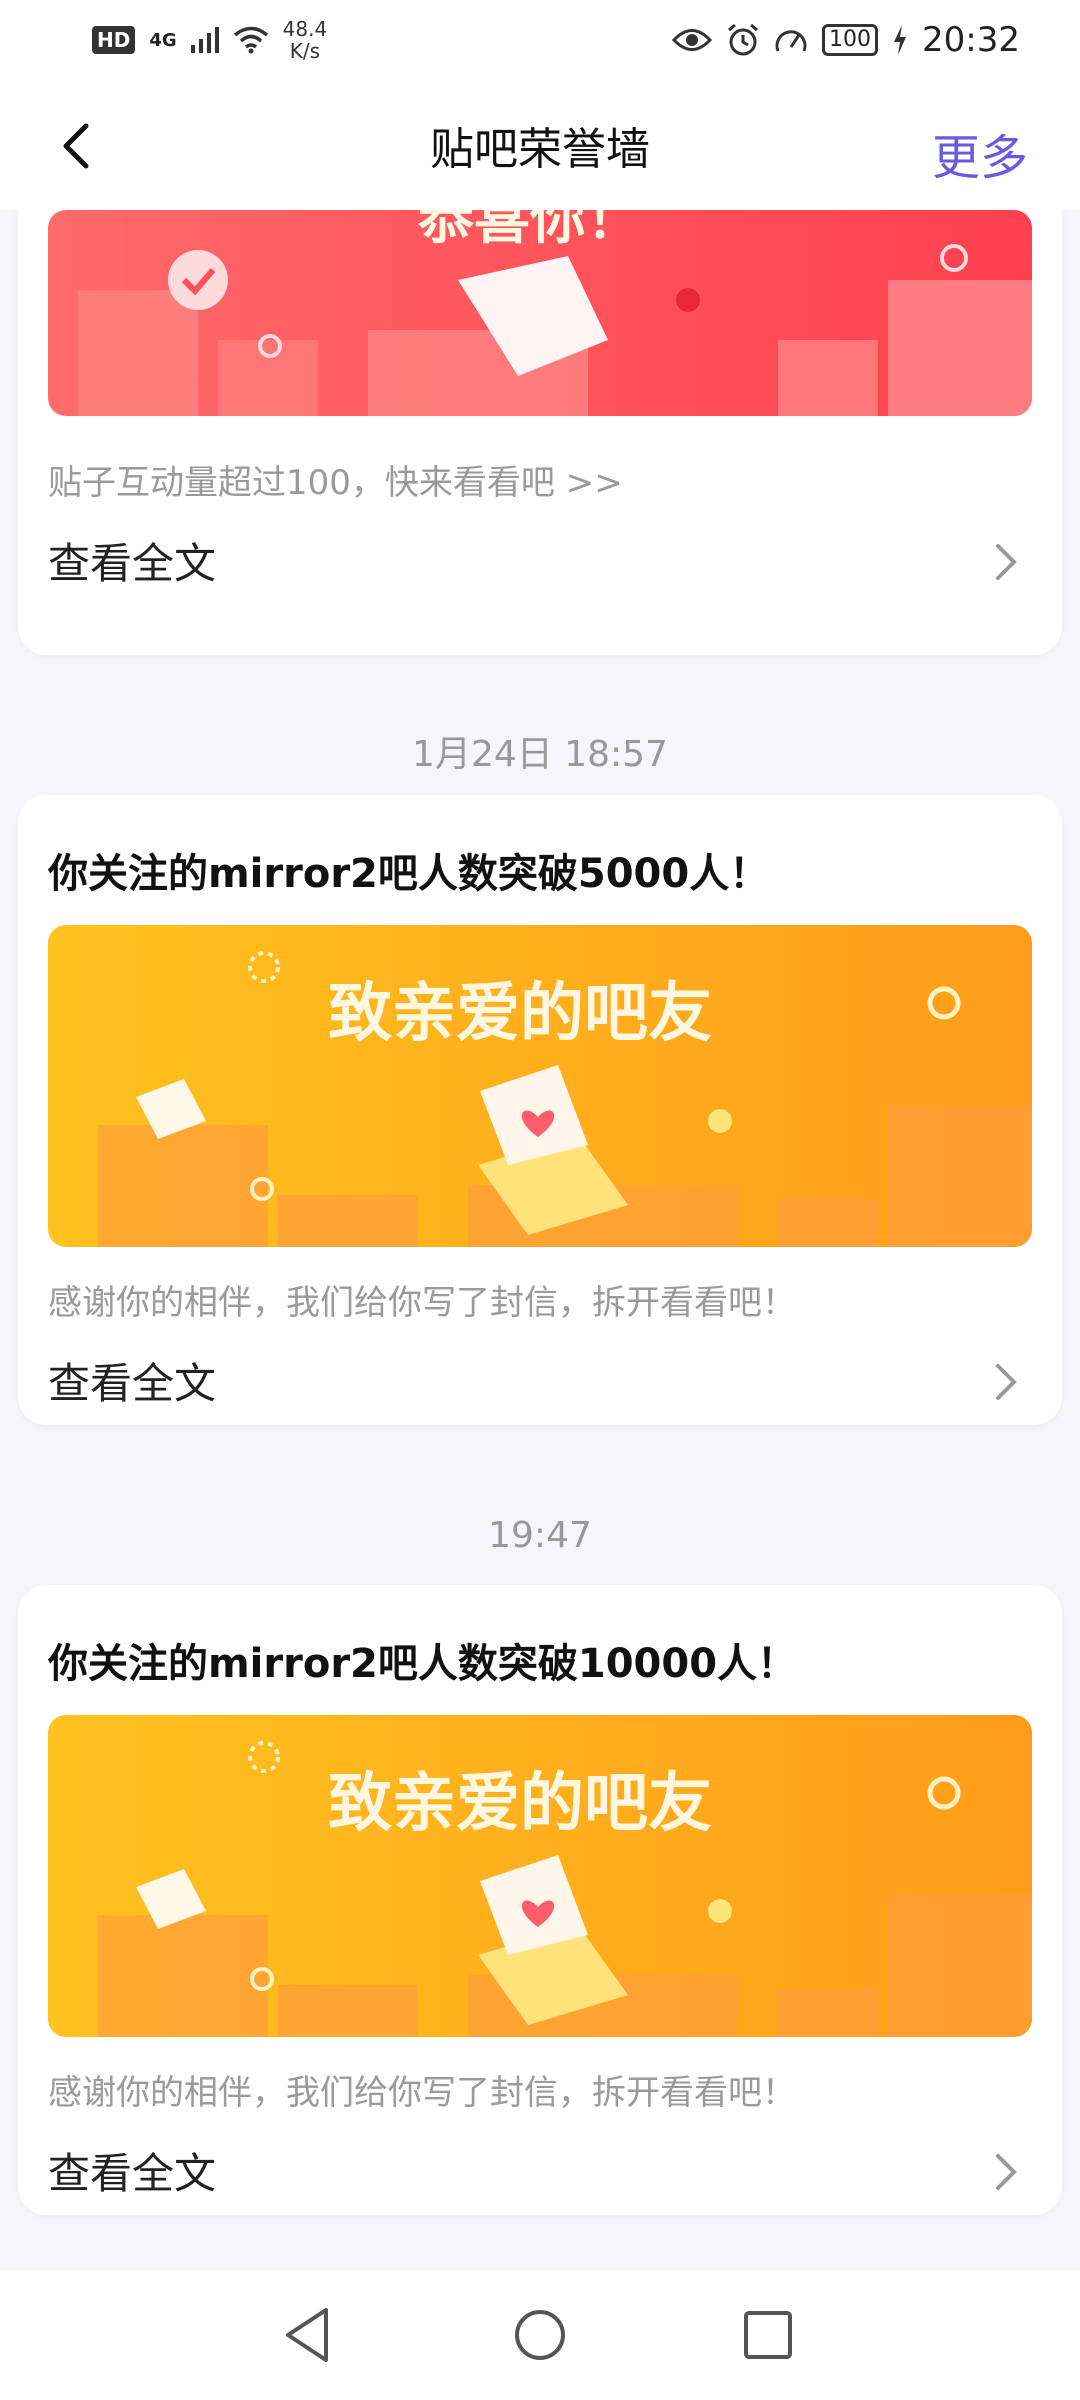 Image resolution: width=1080 pixels, height=2400 pixels. Describe the element at coordinates (540, 149) in the screenshot. I see `page-title: 贴吧荣誉墙` at that location.